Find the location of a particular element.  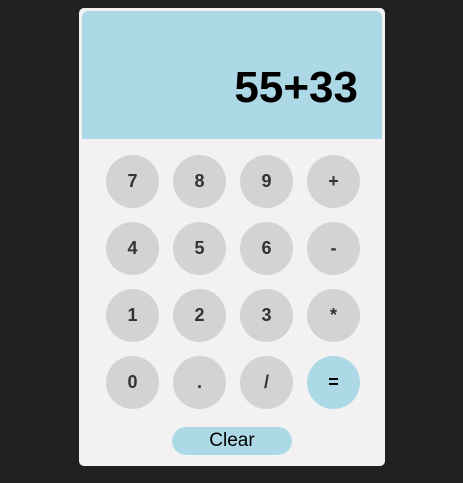

key-5: 5 is located at coordinates (199, 248).